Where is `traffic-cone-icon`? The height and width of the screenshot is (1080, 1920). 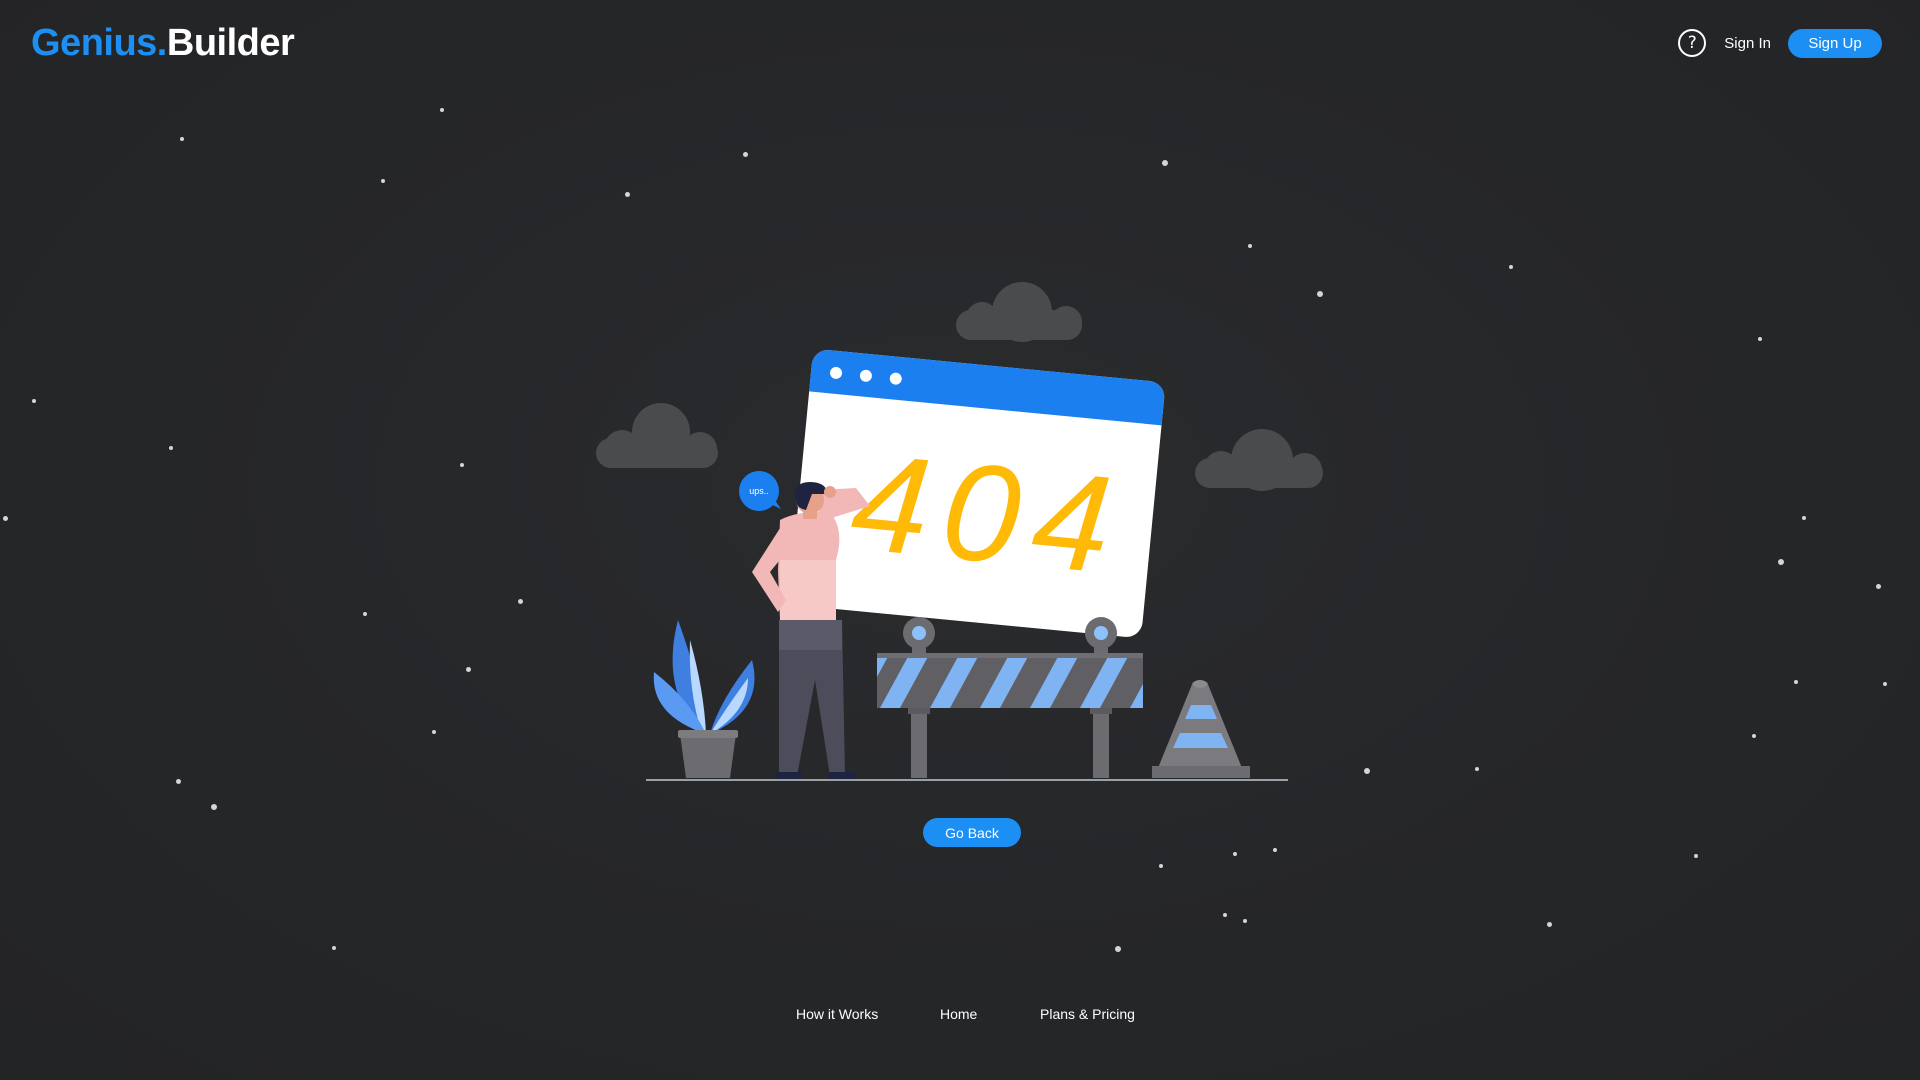 traffic-cone-icon is located at coordinates (1201, 729).